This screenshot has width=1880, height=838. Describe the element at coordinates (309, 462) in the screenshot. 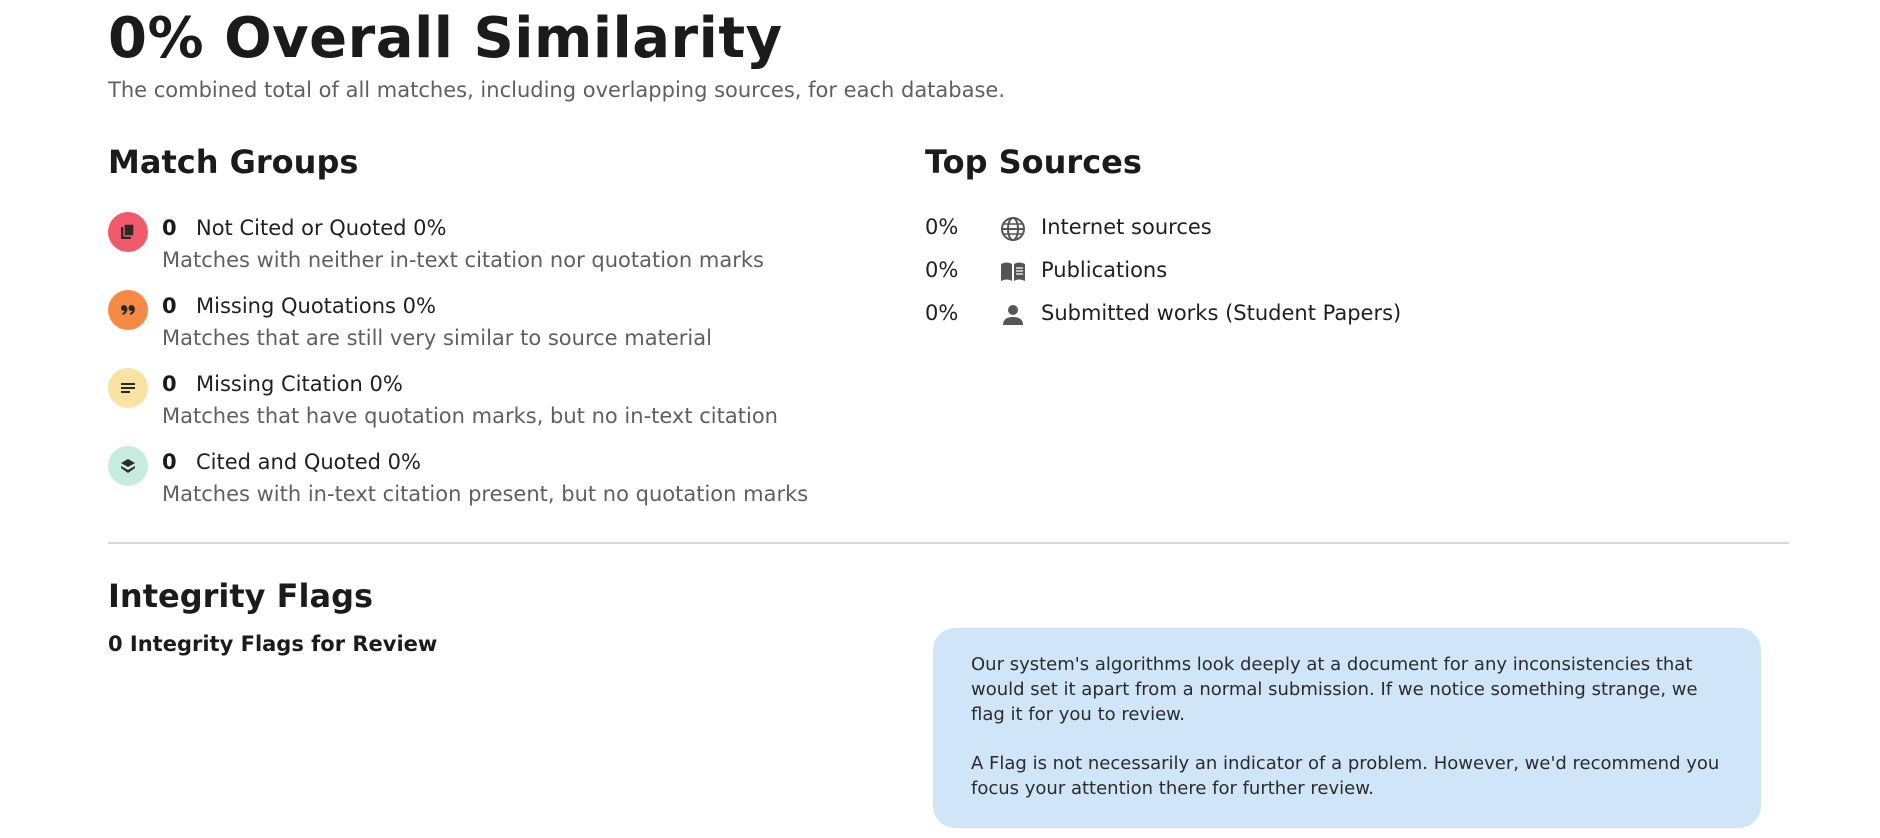

I see `match-group-label: Cited and Quoted 0%` at that location.